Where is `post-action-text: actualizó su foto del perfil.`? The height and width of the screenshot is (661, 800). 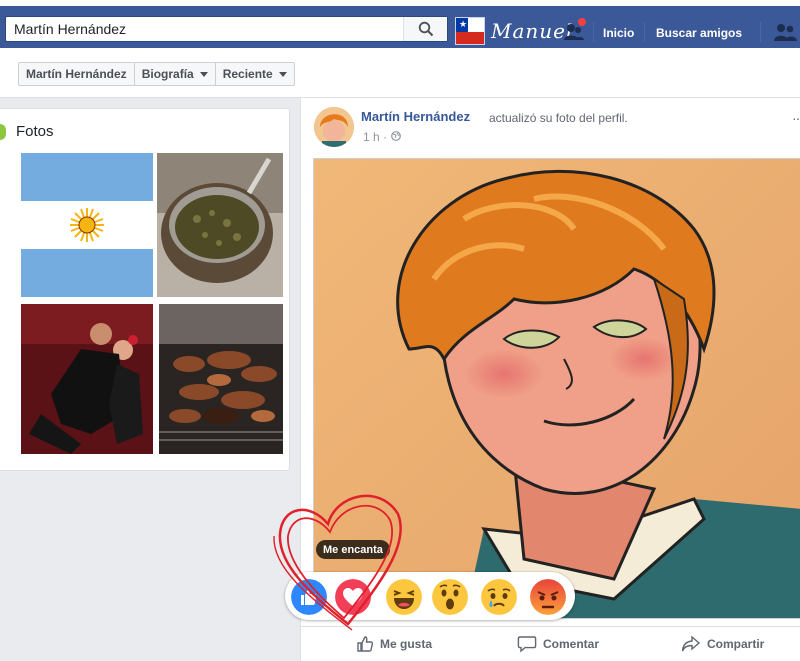 post-action-text: actualizó su foto del perfil. is located at coordinates (558, 118).